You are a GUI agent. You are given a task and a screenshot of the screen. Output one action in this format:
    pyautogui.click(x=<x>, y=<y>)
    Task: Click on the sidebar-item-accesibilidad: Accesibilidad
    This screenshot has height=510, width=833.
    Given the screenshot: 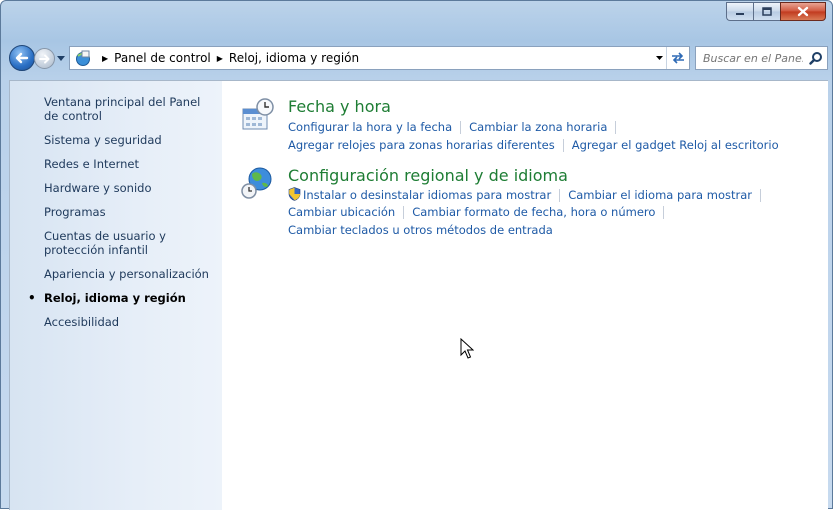 What is the action you would take?
    pyautogui.click(x=130, y=322)
    